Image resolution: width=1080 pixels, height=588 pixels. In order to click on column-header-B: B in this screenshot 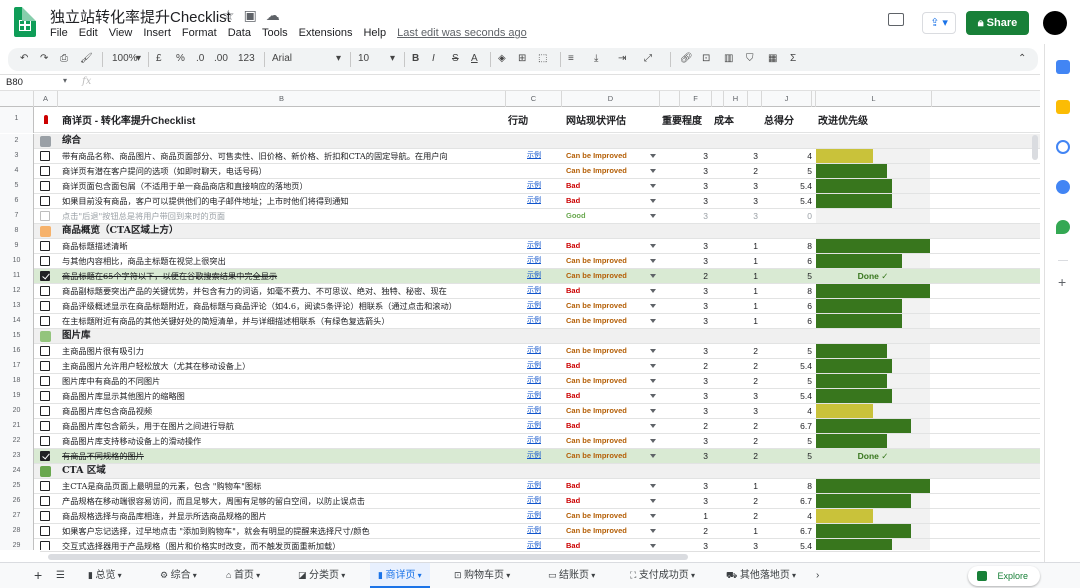, I will do `click(282, 99)`.